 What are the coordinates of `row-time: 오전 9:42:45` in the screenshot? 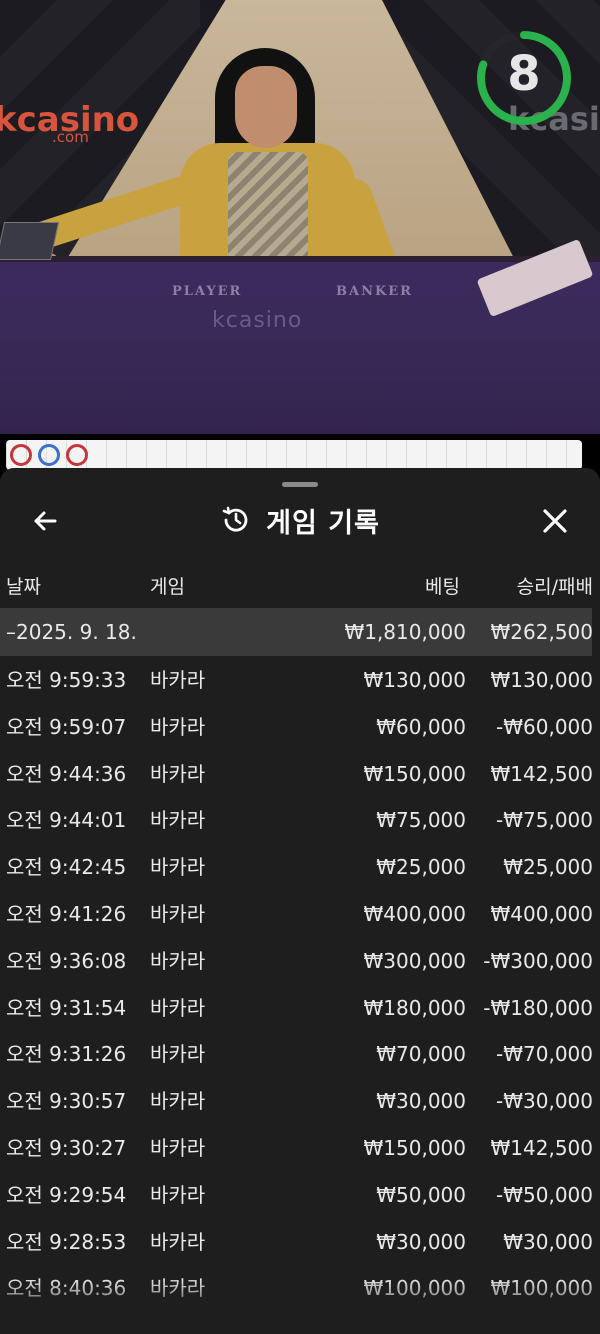 It's located at (66, 867).